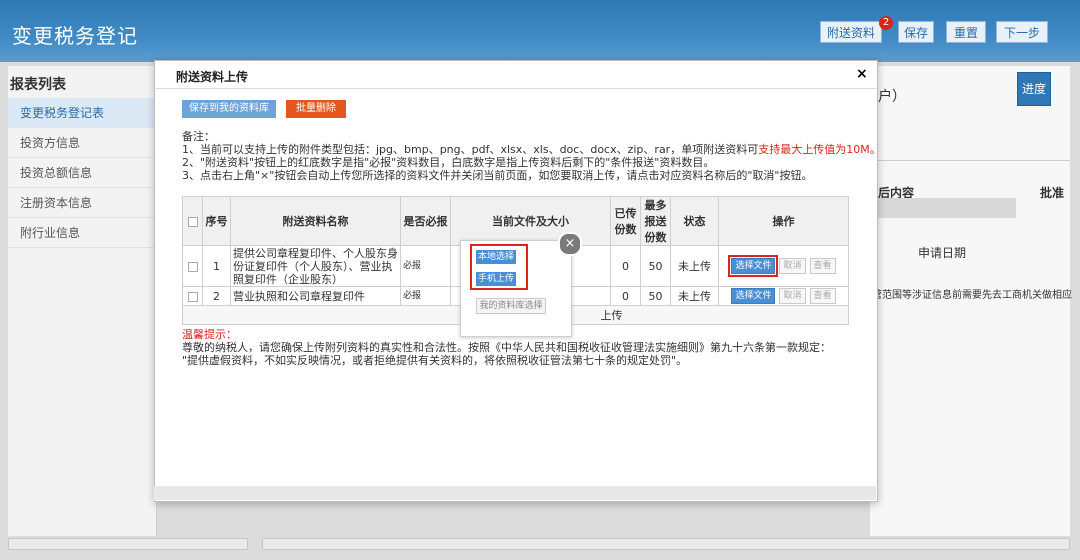 Image resolution: width=1080 pixels, height=560 pixels. I want to click on batch-delete-button: 批量删除, so click(316, 109).